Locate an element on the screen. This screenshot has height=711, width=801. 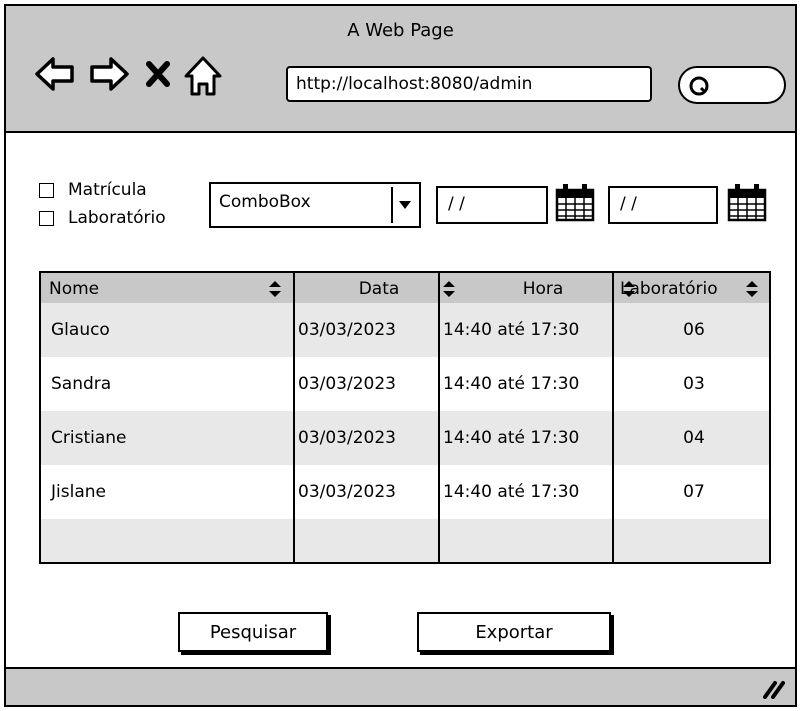
column-header-laboratorio: Laboratório is located at coordinates (694, 288).